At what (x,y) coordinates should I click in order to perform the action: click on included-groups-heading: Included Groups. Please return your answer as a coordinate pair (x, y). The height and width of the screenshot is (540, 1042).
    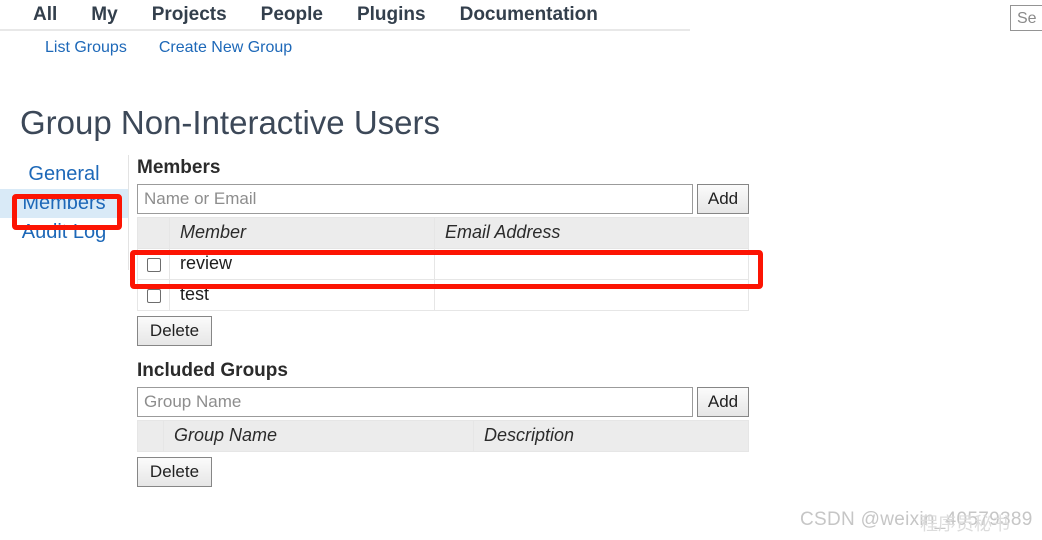
    Looking at the image, I should click on (212, 370).